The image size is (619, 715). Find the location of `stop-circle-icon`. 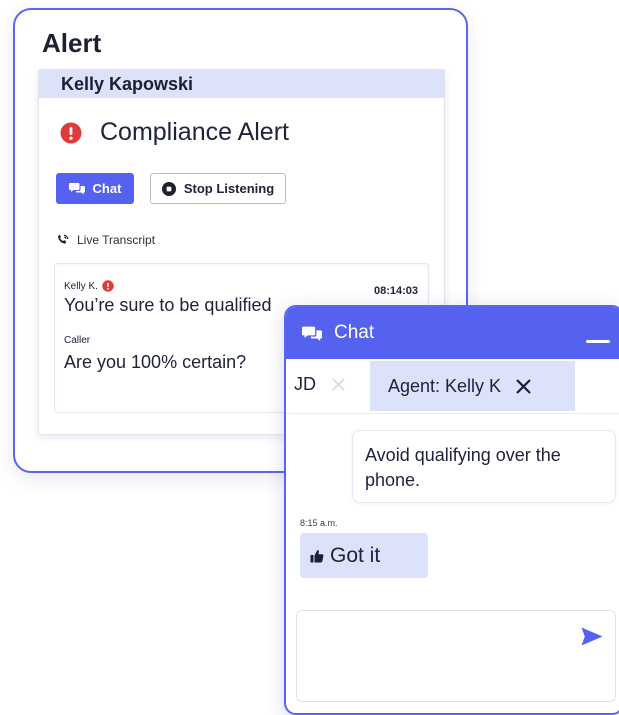

stop-circle-icon is located at coordinates (172, 188).